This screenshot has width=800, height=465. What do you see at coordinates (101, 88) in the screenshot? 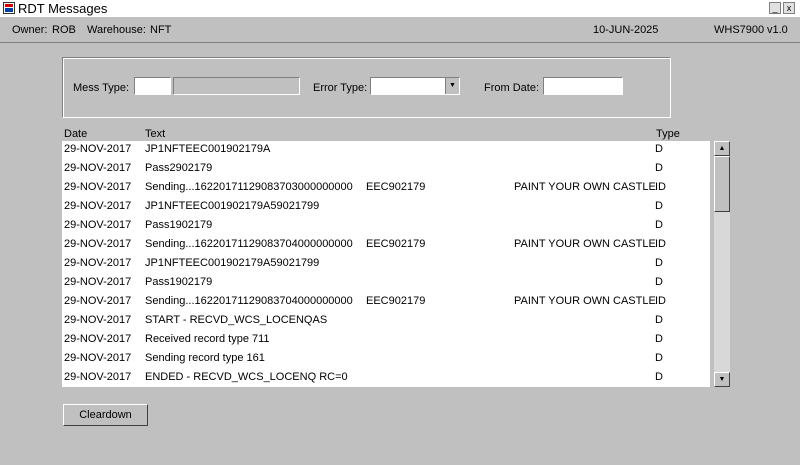
I see `mess-type-label: Mess Type:` at bounding box center [101, 88].